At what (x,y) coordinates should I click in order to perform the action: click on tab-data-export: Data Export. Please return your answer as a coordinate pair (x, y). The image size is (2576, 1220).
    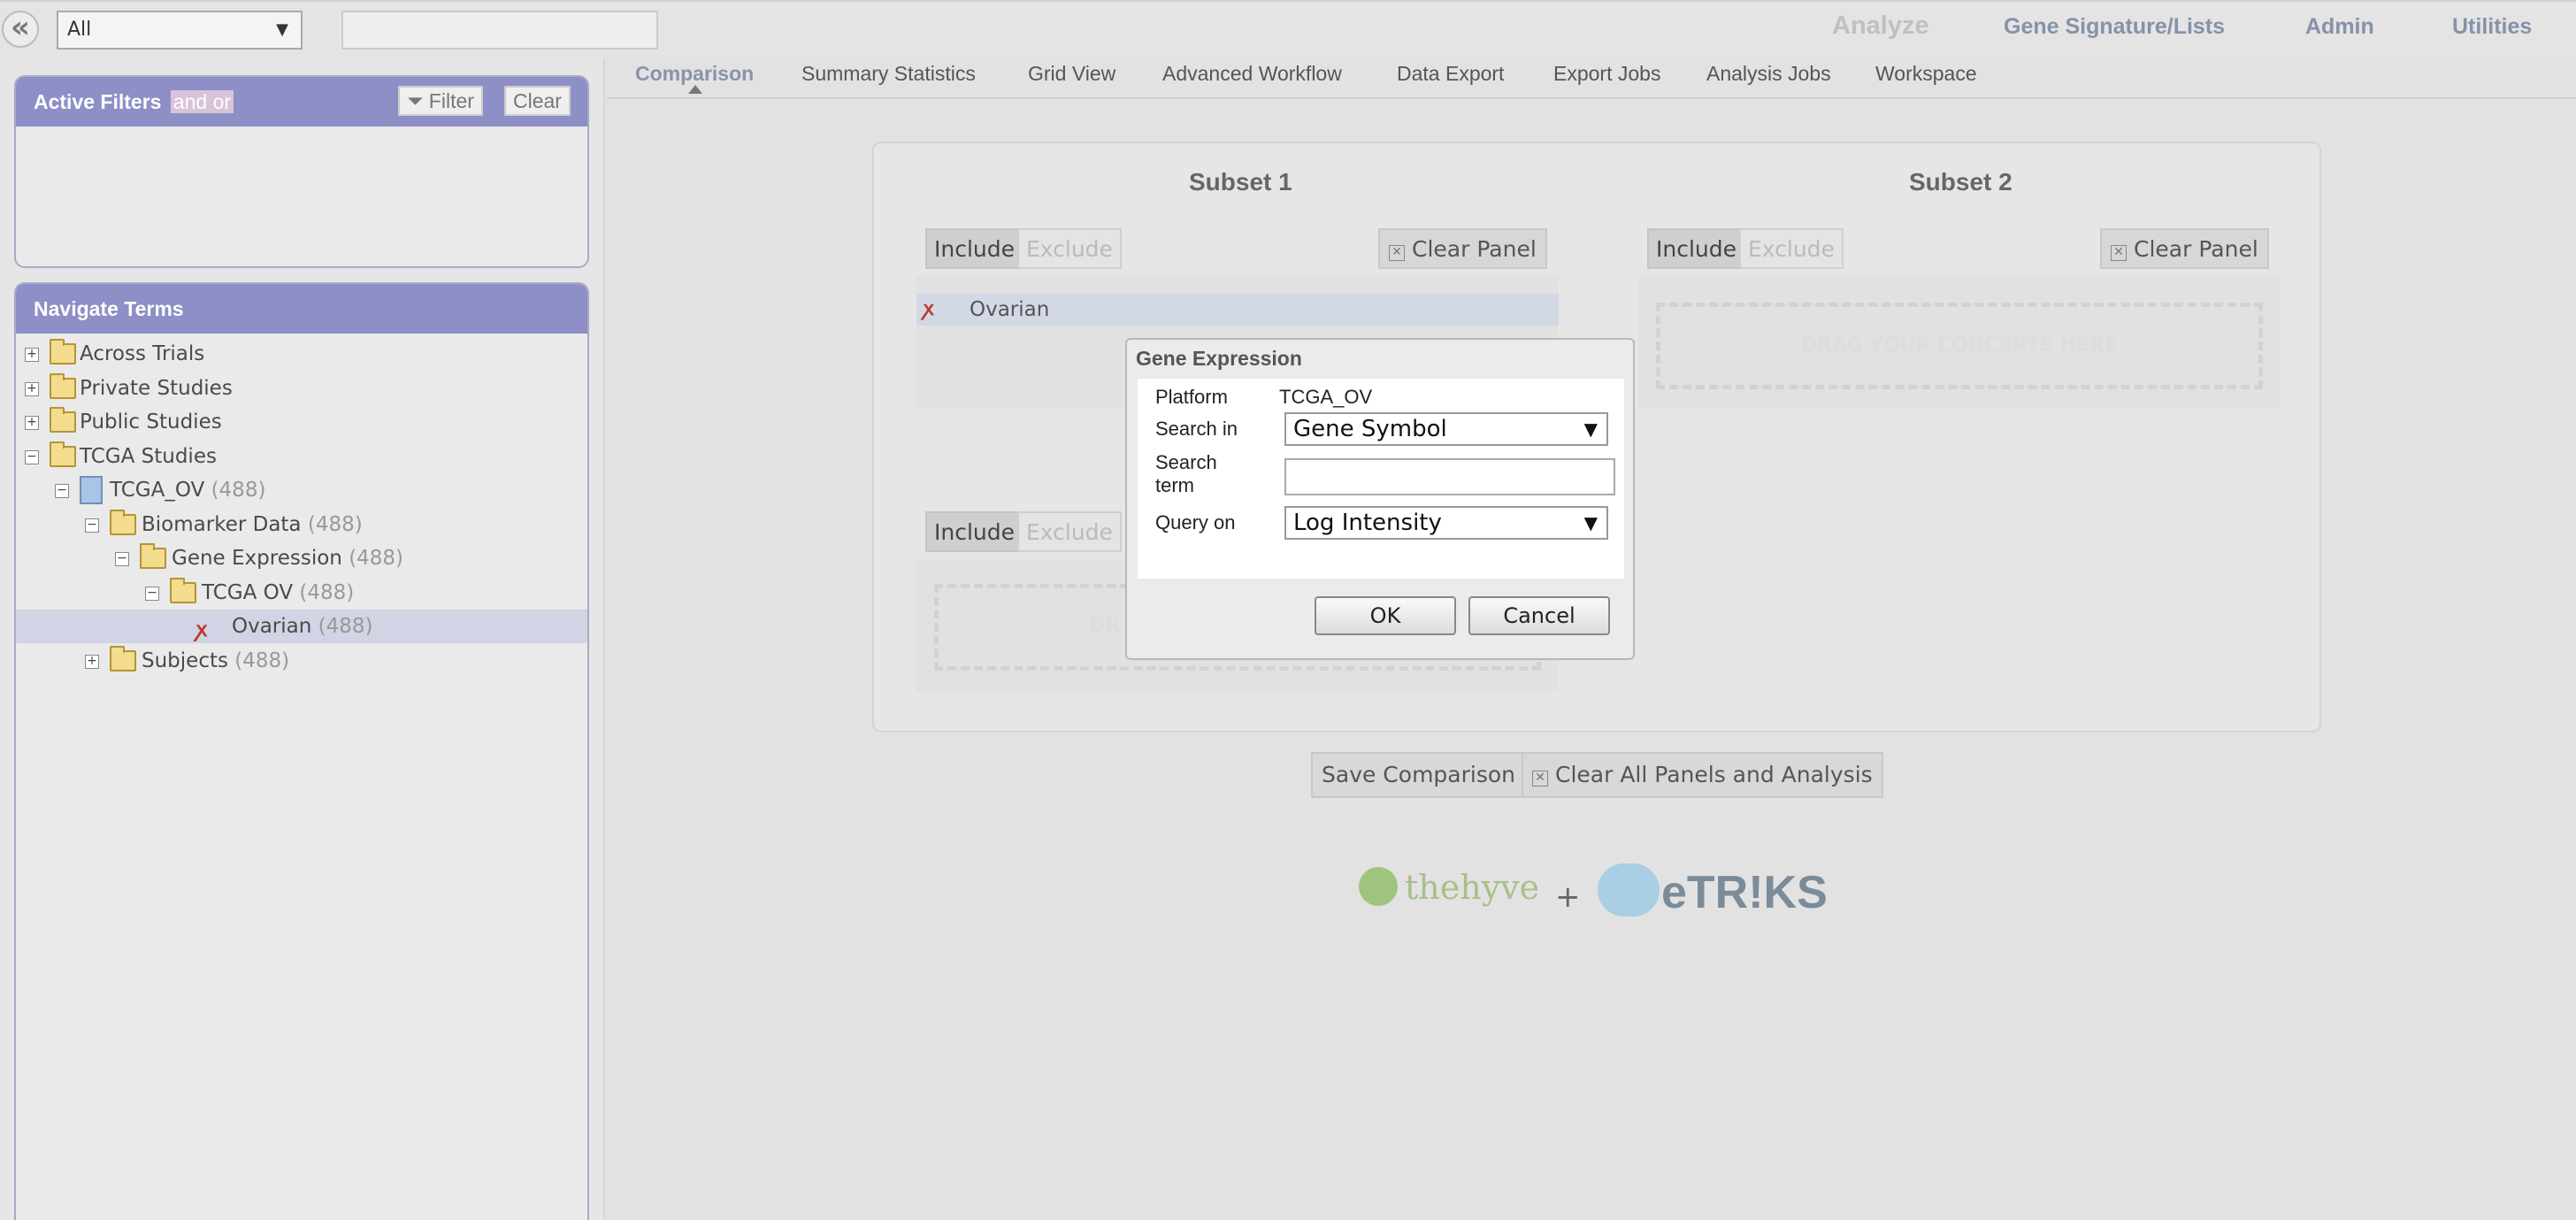
    Looking at the image, I should click on (1450, 74).